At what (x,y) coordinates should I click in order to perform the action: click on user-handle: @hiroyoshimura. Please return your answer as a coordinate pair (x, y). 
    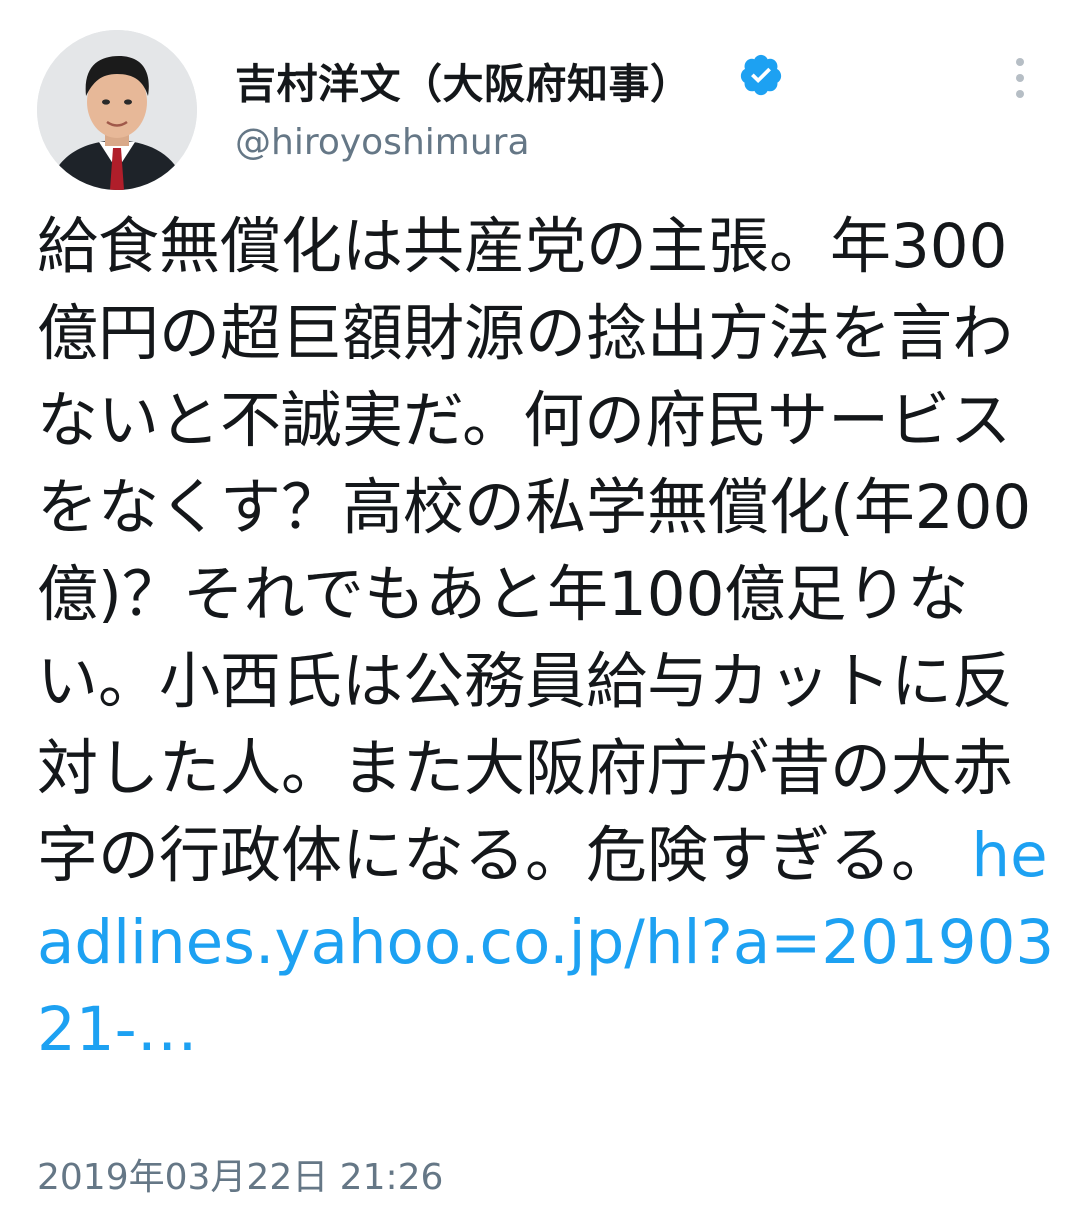
    Looking at the image, I should click on (382, 142).